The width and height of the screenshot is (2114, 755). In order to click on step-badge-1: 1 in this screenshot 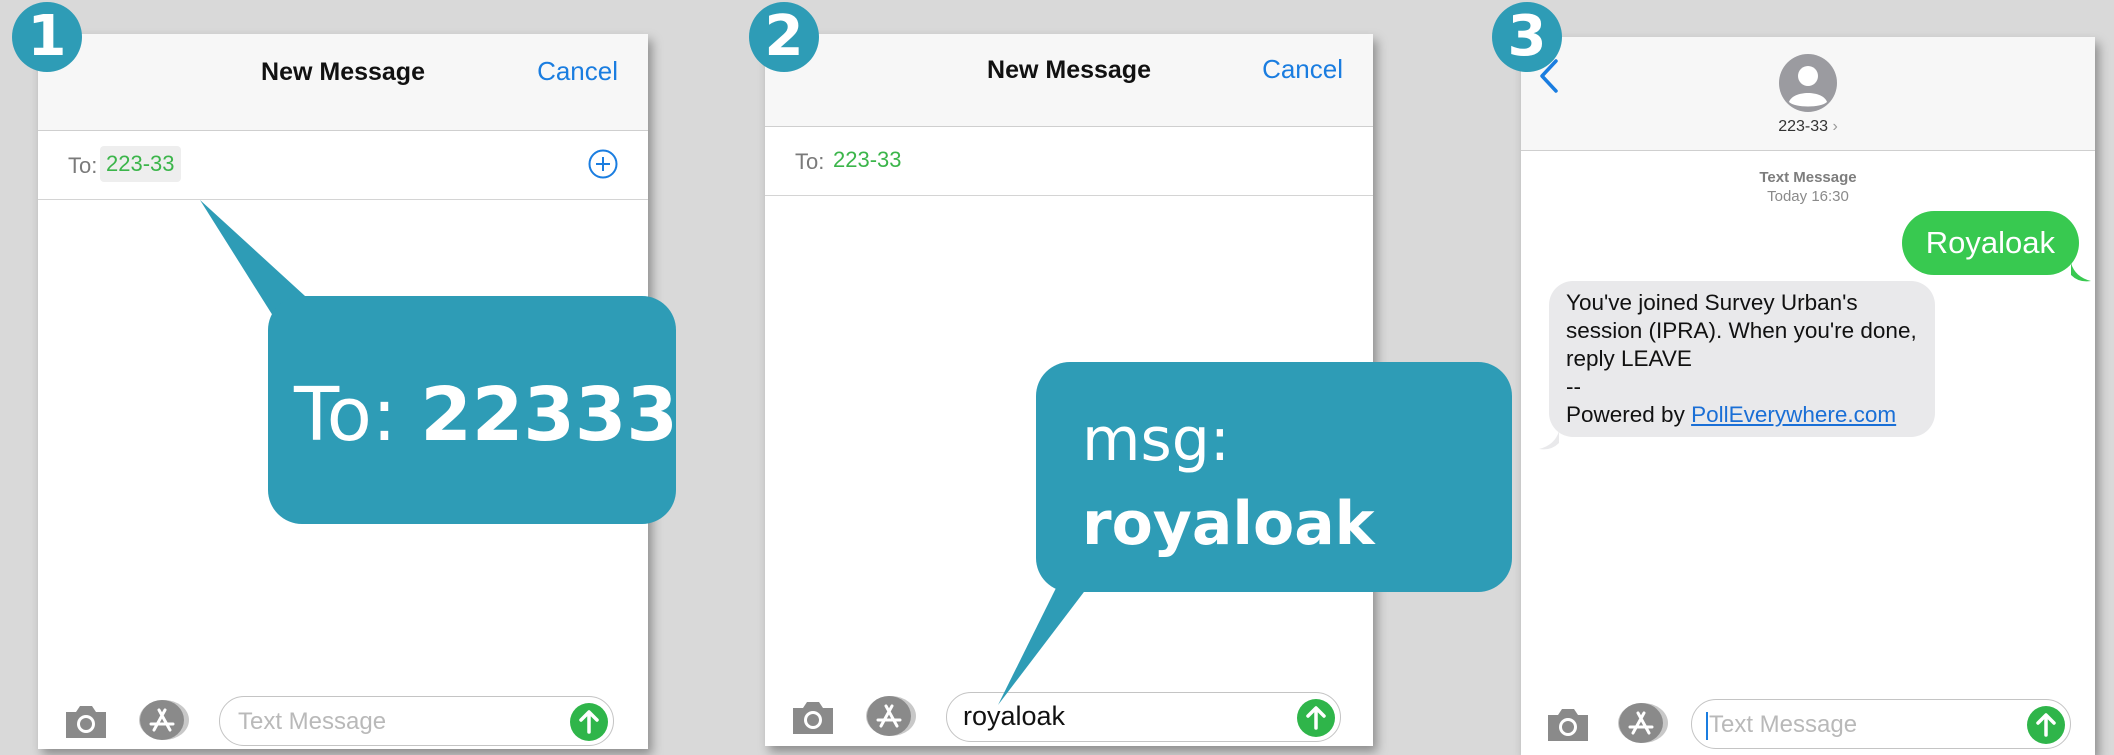, I will do `click(47, 37)`.